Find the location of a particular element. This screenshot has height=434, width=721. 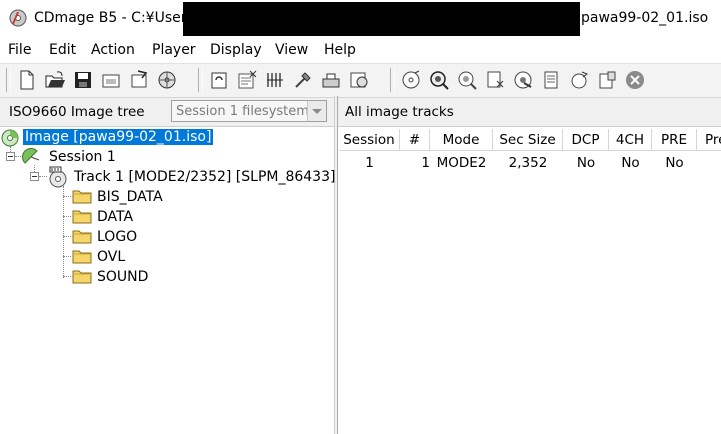

reload-icon is located at coordinates (579, 80).